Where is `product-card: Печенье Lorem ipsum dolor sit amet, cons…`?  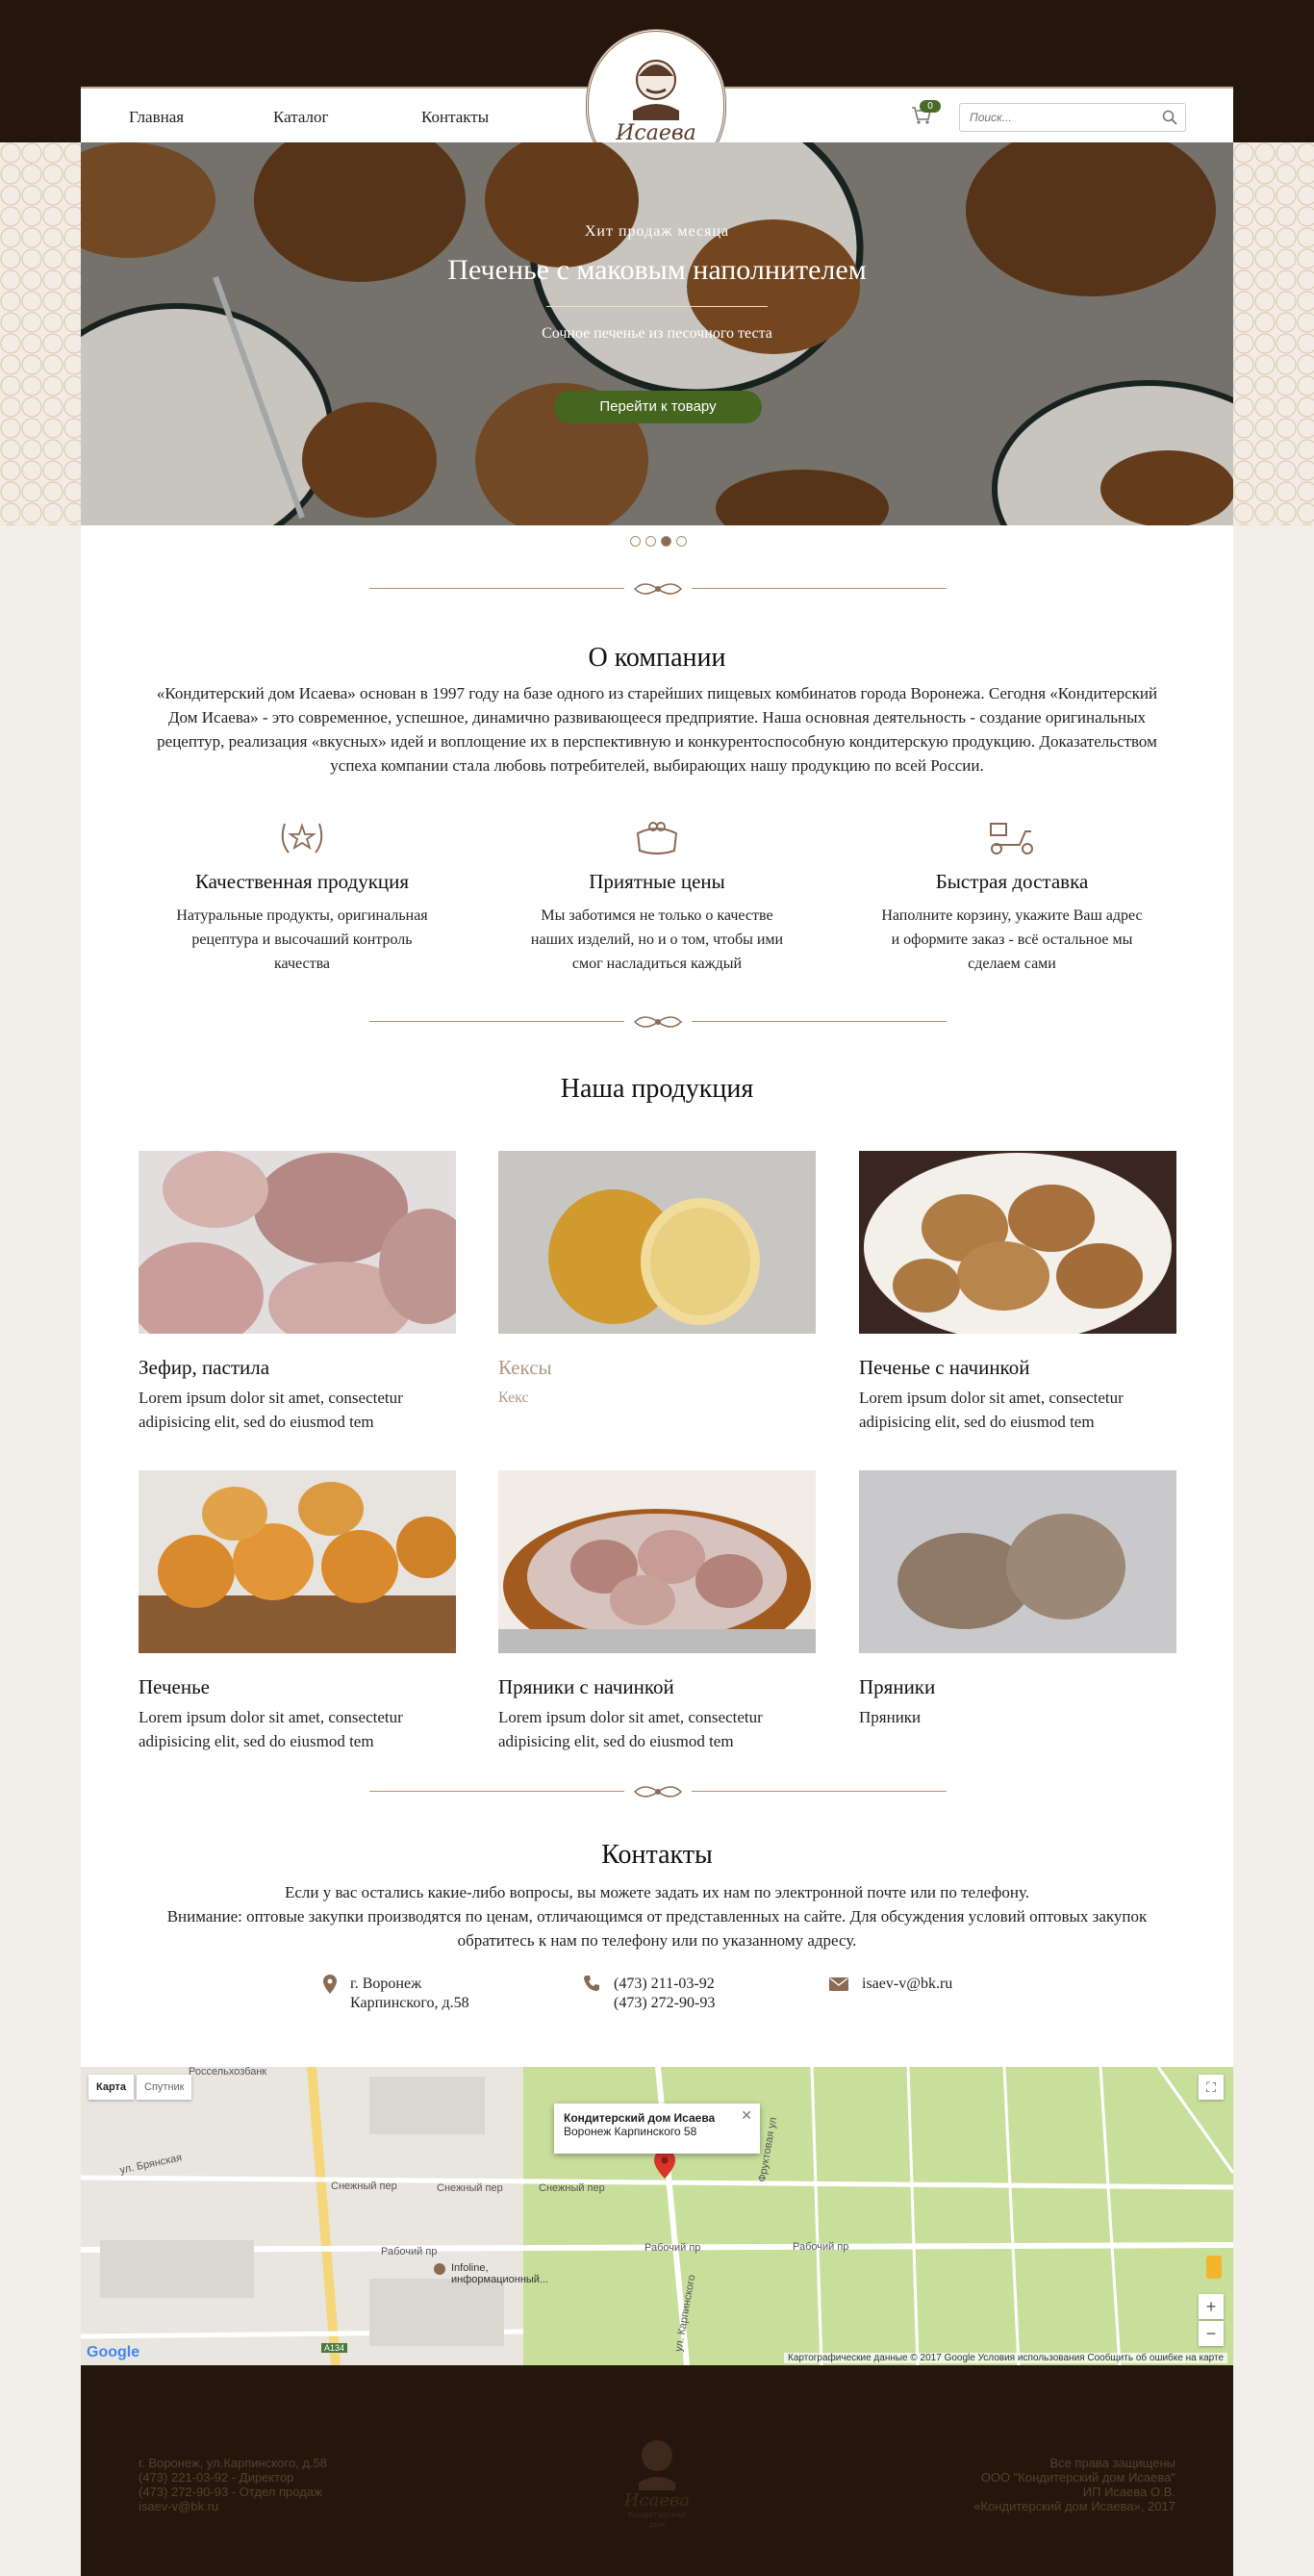
product-card: Печенье Lorem ipsum dolor sit amet, cons… is located at coordinates (299, 1611).